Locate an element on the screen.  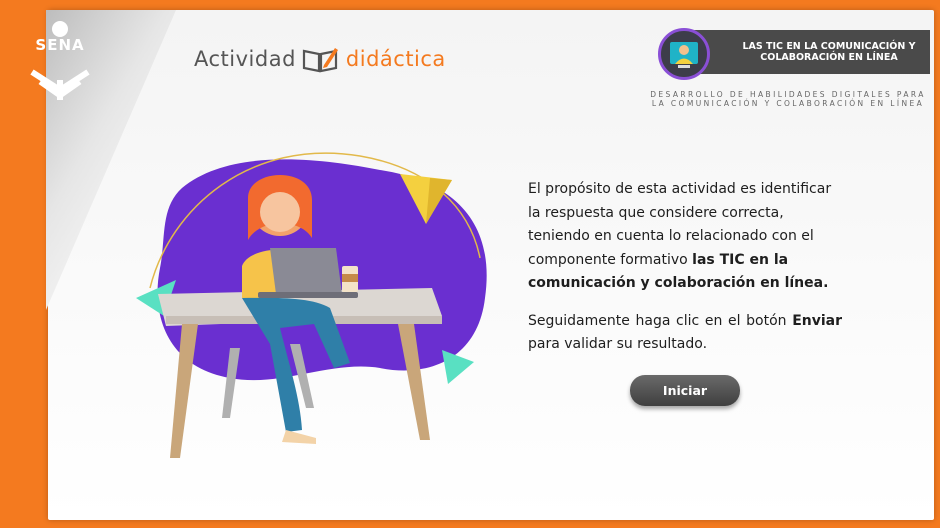
title-part-didactica: didáctica is located at coordinates (395, 59).